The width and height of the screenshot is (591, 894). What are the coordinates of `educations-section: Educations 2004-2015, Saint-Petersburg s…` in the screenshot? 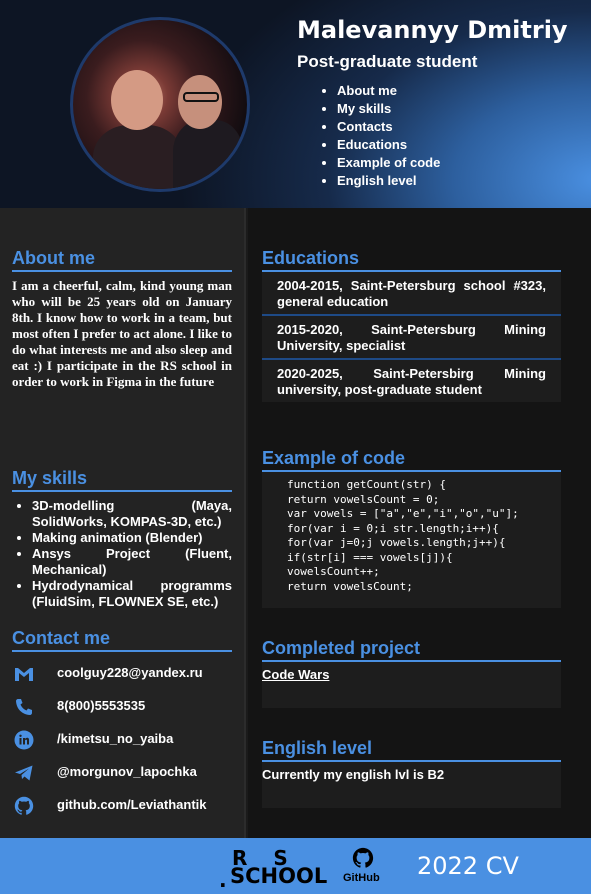 It's located at (411, 325).